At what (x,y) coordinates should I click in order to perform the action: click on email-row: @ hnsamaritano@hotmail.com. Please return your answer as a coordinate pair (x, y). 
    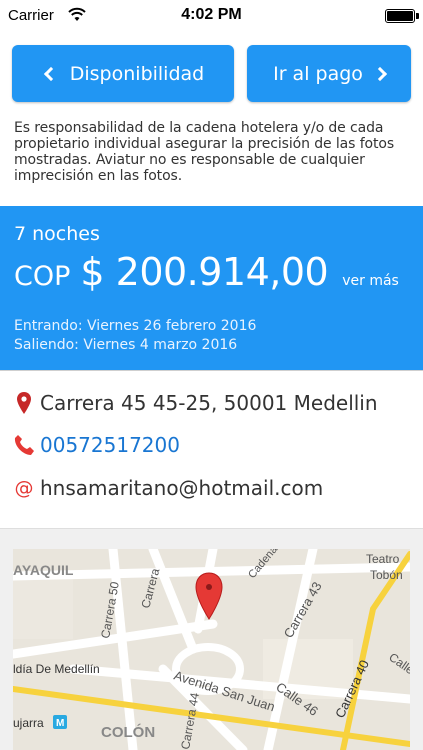
    Looking at the image, I should click on (169, 488).